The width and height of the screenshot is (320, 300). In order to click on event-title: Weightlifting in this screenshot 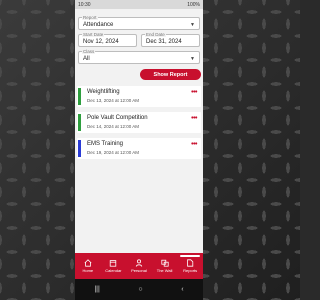, I will do `click(103, 92)`.